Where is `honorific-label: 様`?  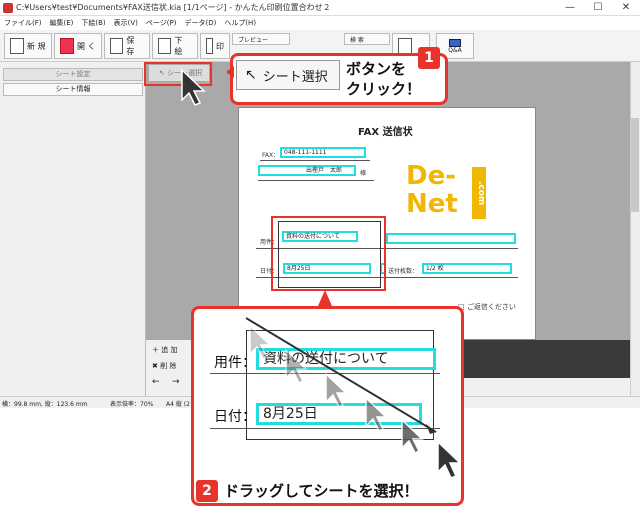
honorific-label: 様 is located at coordinates (363, 173).